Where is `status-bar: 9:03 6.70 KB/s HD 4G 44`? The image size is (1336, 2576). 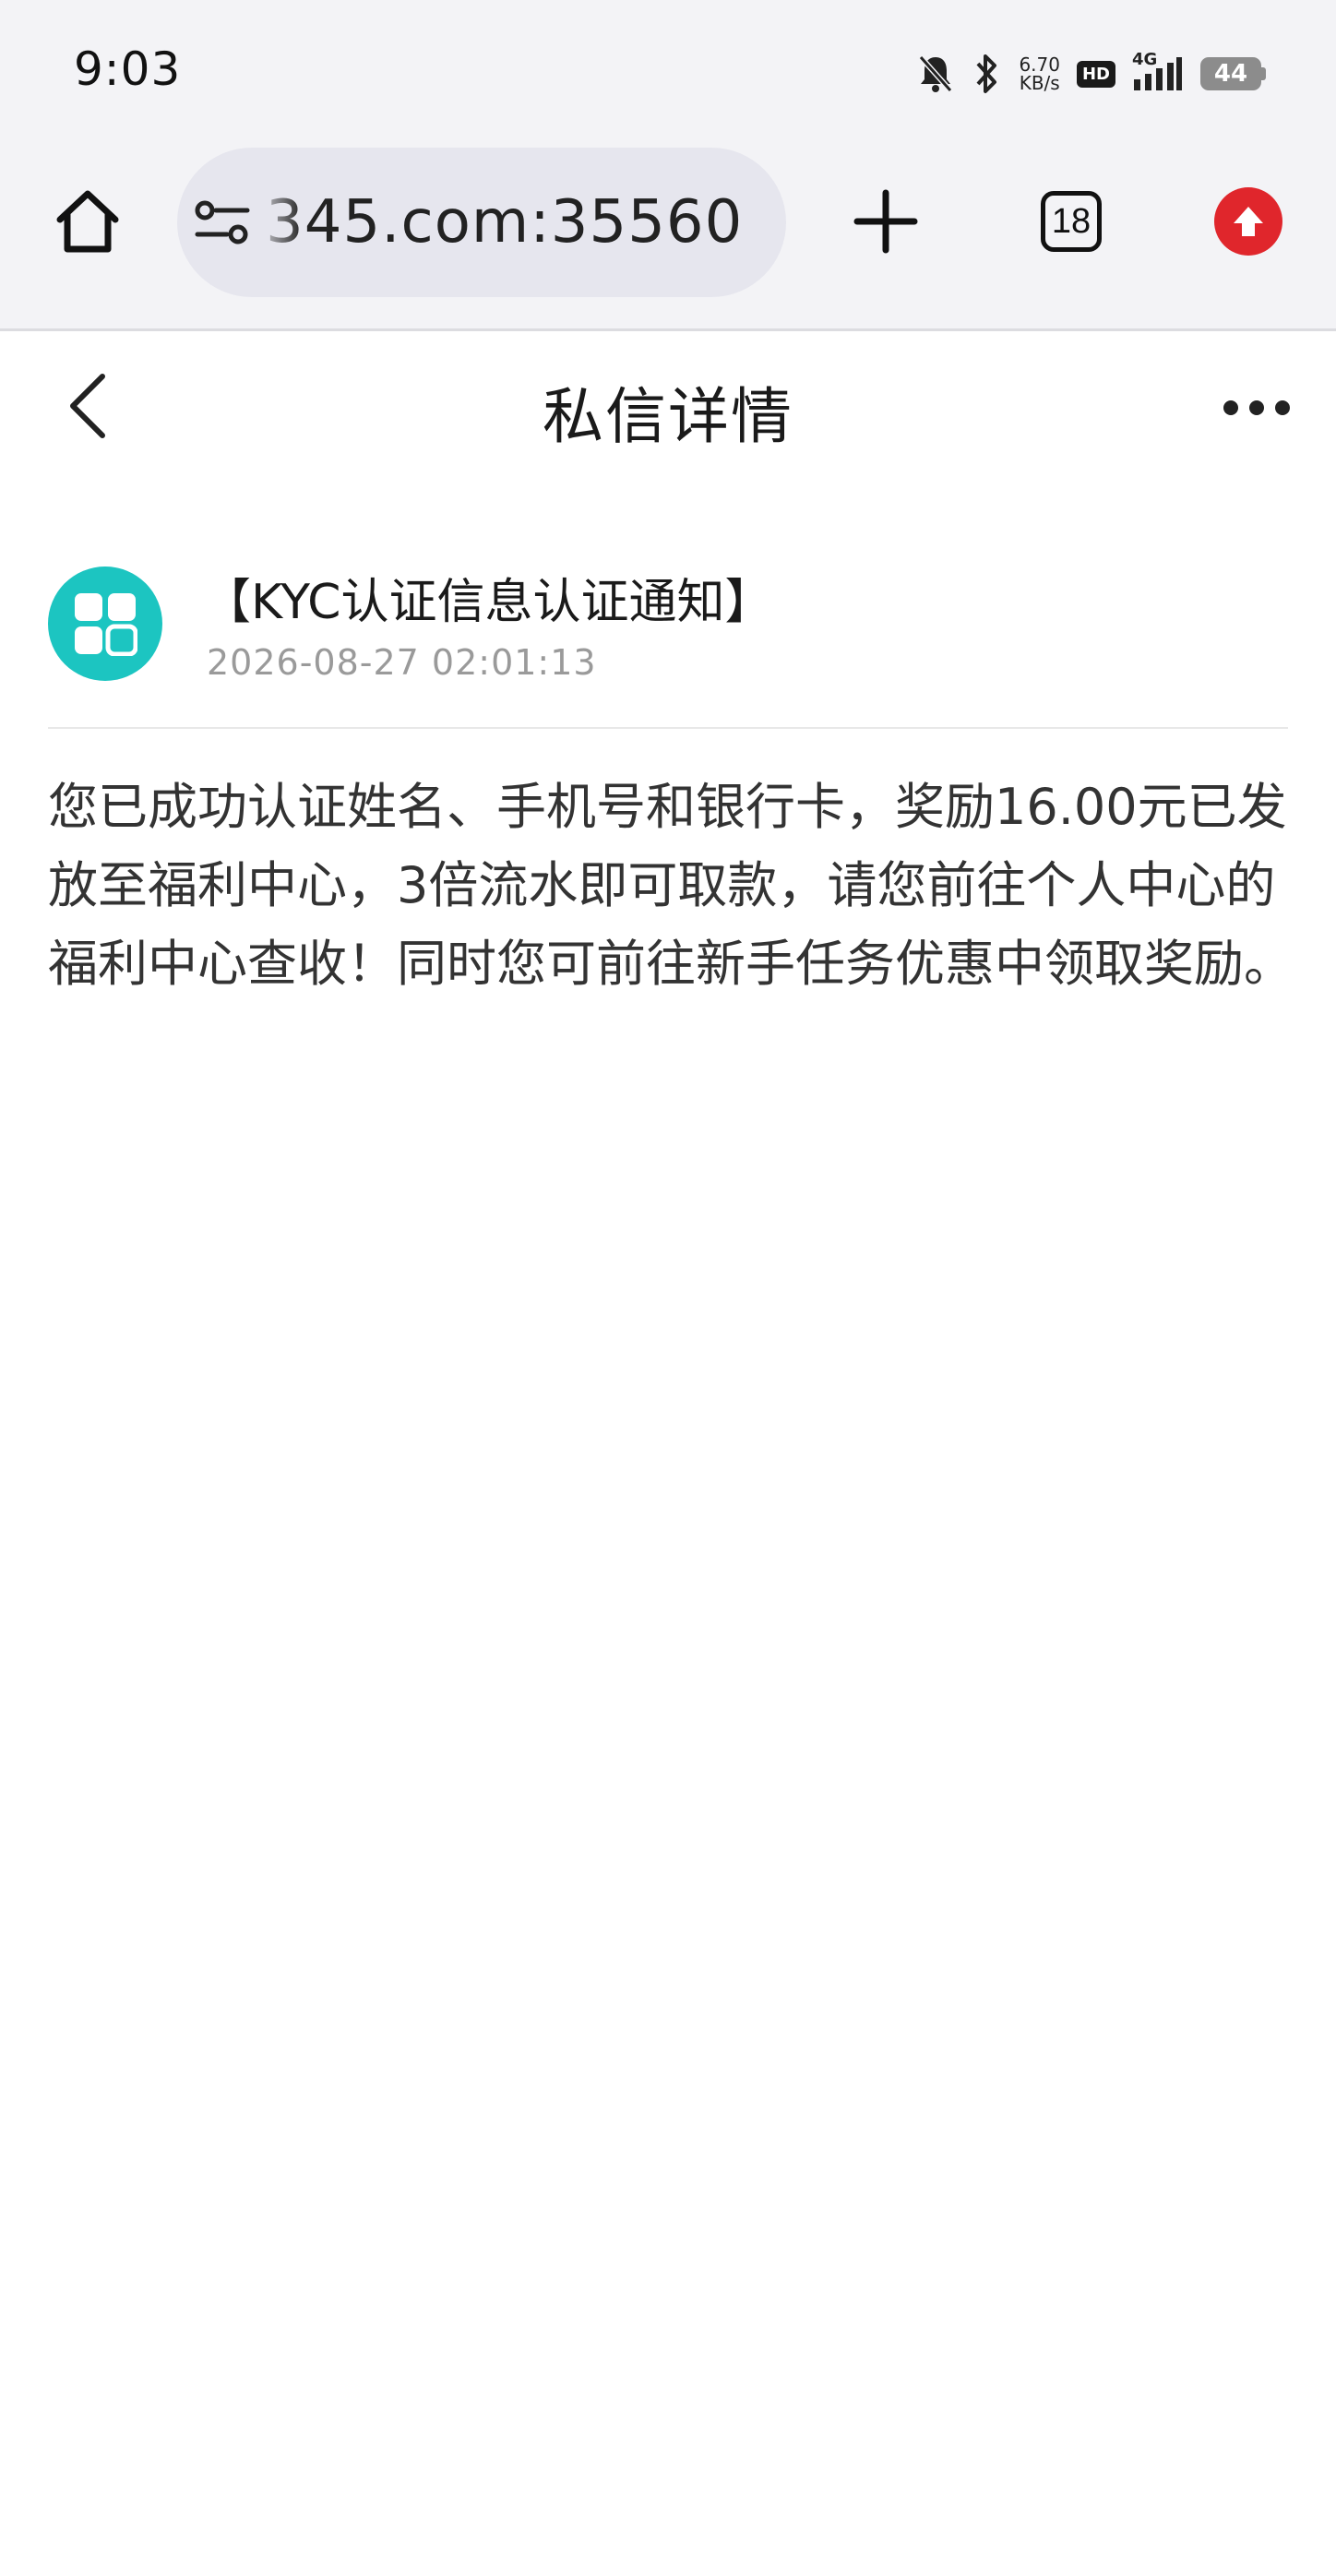
status-bar: 9:03 6.70 KB/s HD 4G 44 is located at coordinates (668, 69).